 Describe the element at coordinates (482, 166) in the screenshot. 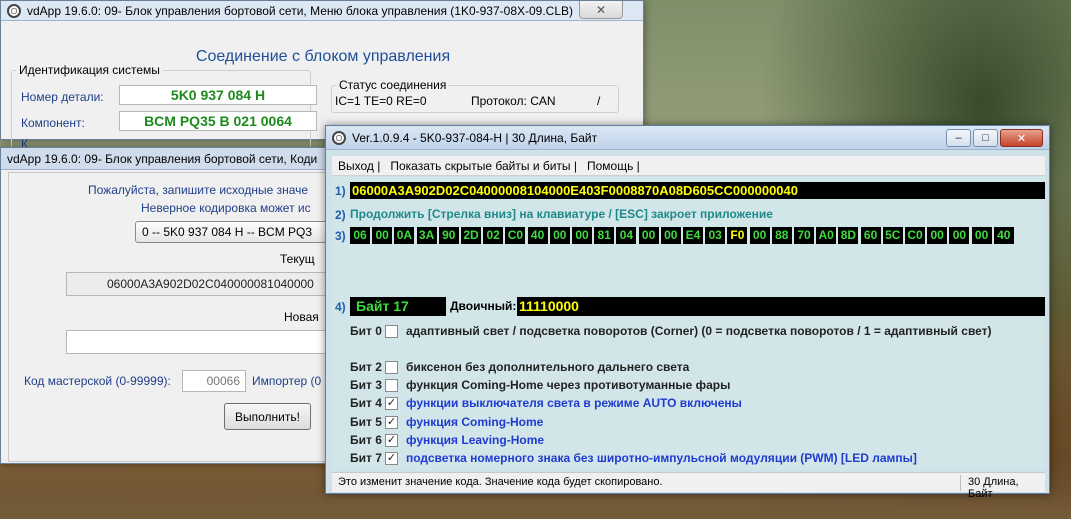

I see `menu-show-hidden: Показать скрытые байты и биты |` at that location.